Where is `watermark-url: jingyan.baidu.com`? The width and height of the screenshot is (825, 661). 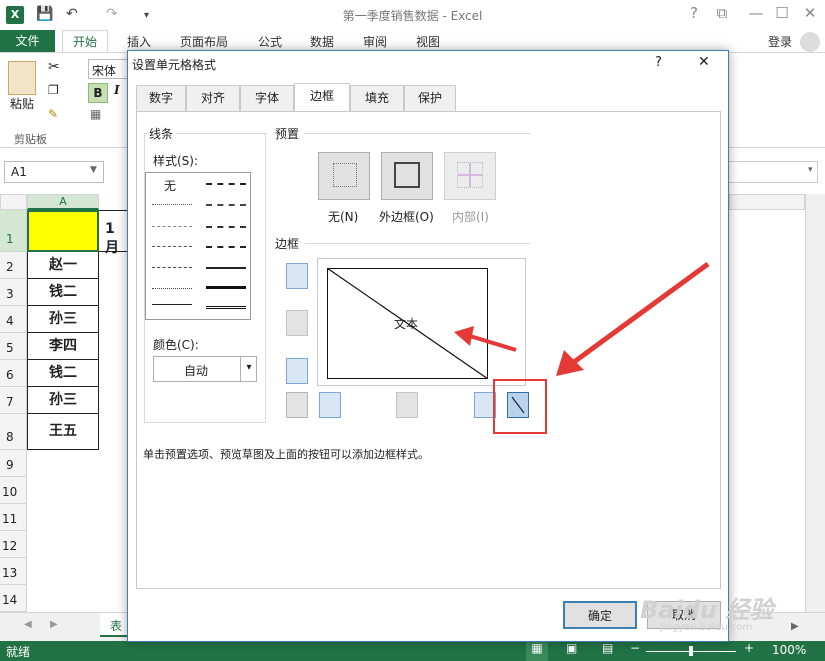 watermark-url: jingyan.baidu.com is located at coordinates (706, 627).